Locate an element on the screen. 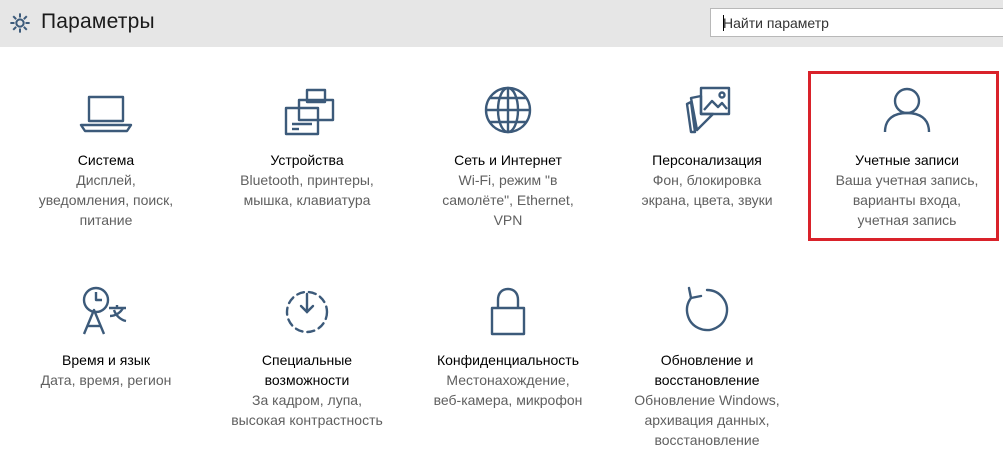 This screenshot has height=471, width=1003. personalization-icon is located at coordinates (708, 110).